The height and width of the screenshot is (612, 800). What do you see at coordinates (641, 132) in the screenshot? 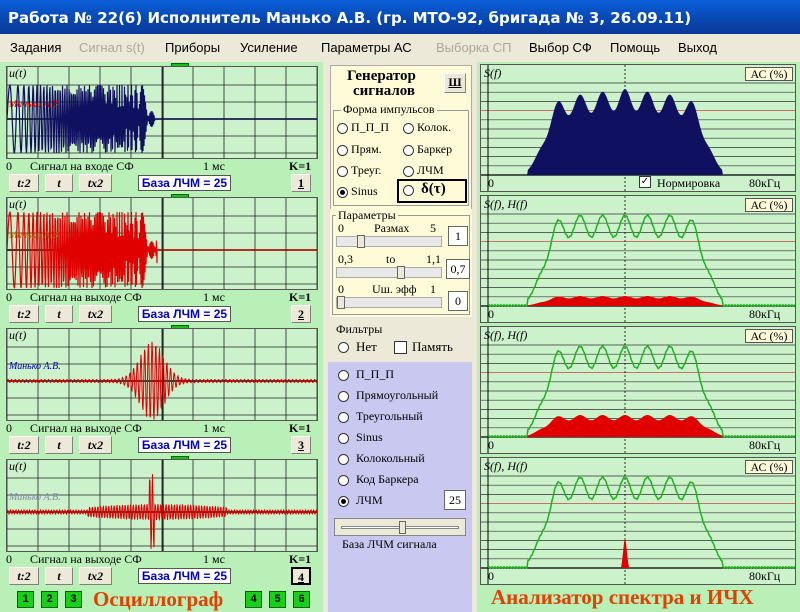
I see `spectrum-fill` at bounding box center [641, 132].